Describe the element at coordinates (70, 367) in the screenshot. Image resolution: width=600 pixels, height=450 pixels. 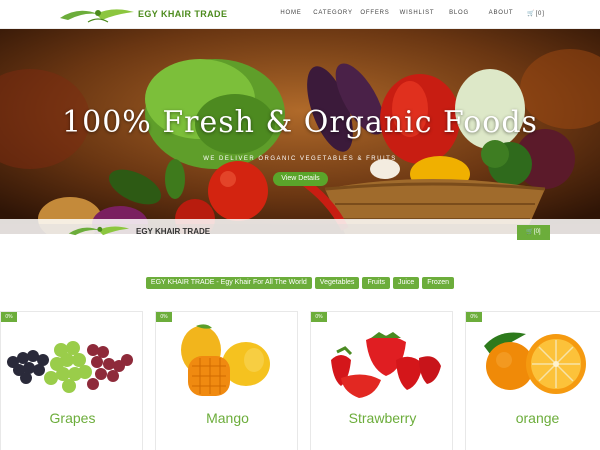
I see `grapes-image` at that location.